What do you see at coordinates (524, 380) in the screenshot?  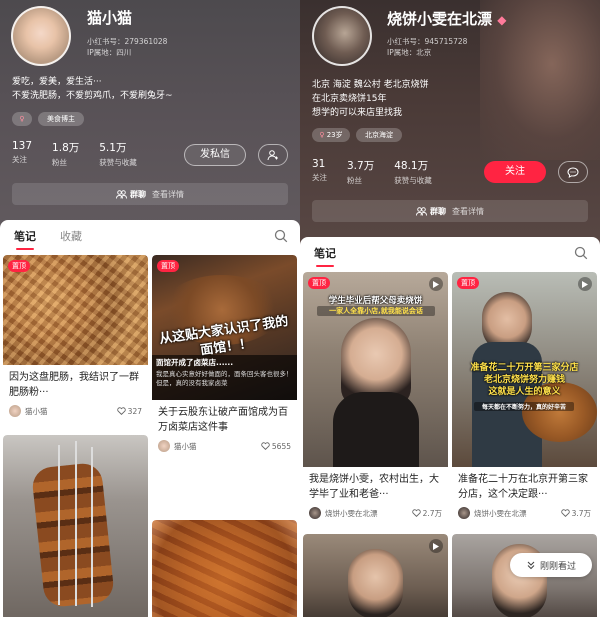 I see `thumbnail-overlay-text: 准备花二十万开第三家分店 老北京烧饼努力赚钱 这就是人生的意义` at bounding box center [524, 380].